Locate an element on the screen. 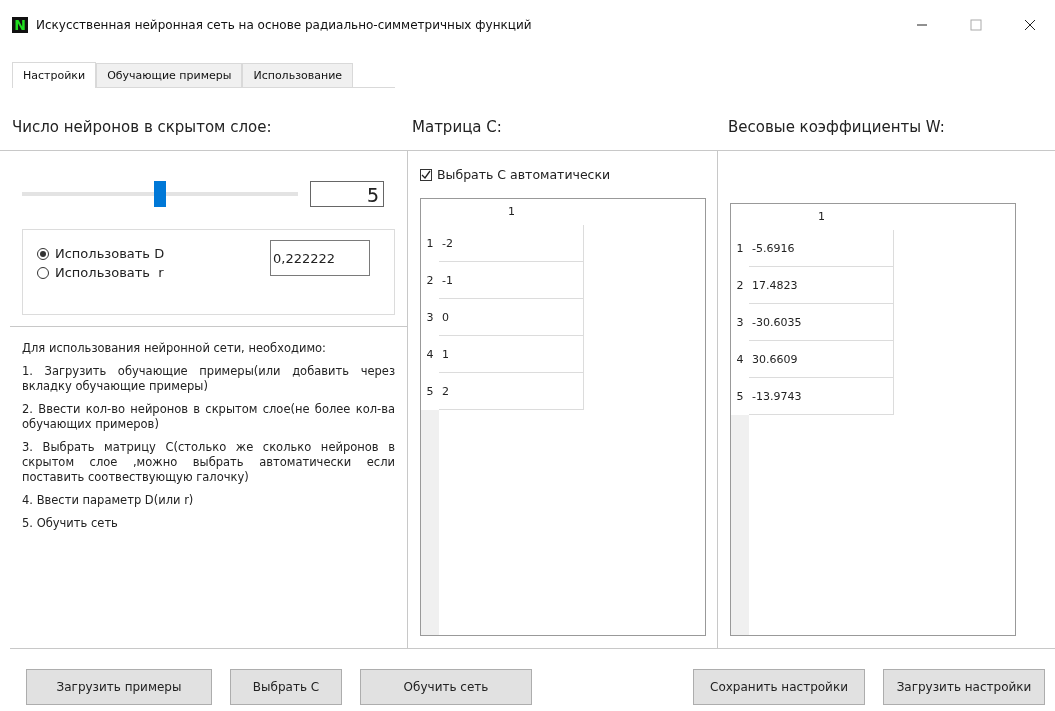 The image size is (1055, 711). table-cell: -2 is located at coordinates (511, 243).